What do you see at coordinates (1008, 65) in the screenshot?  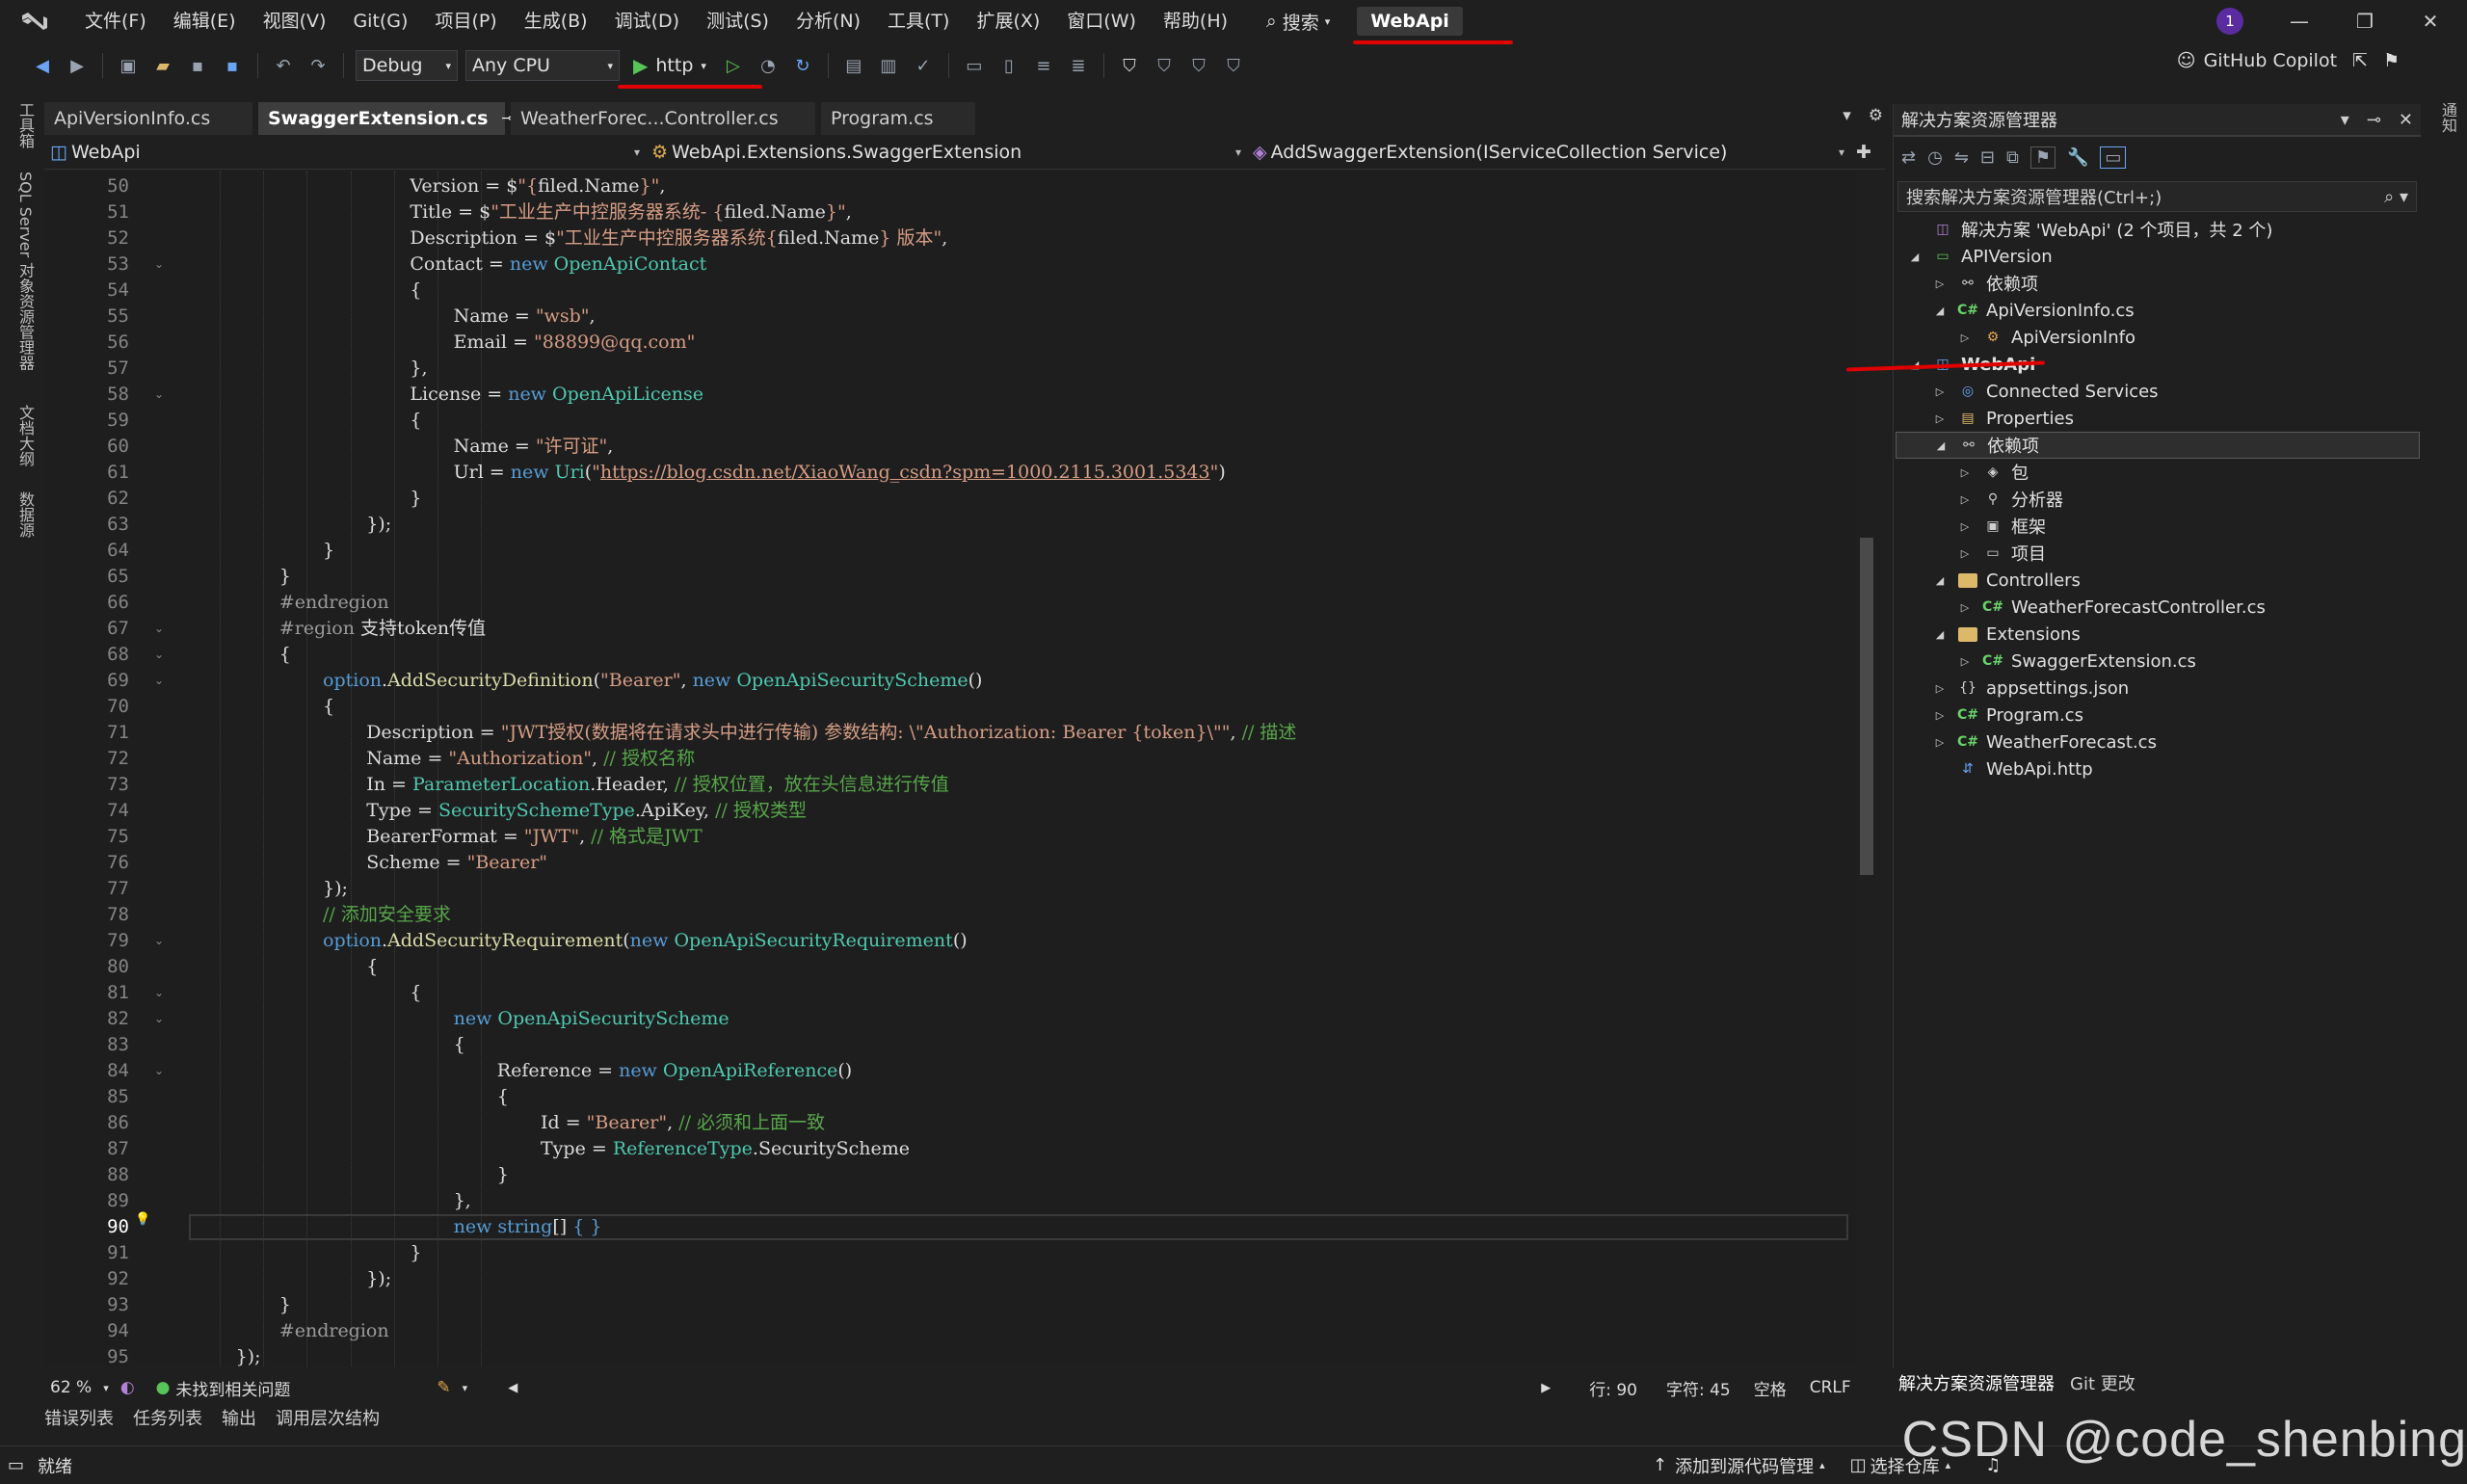 I see `clipboard-icon: ▯` at bounding box center [1008, 65].